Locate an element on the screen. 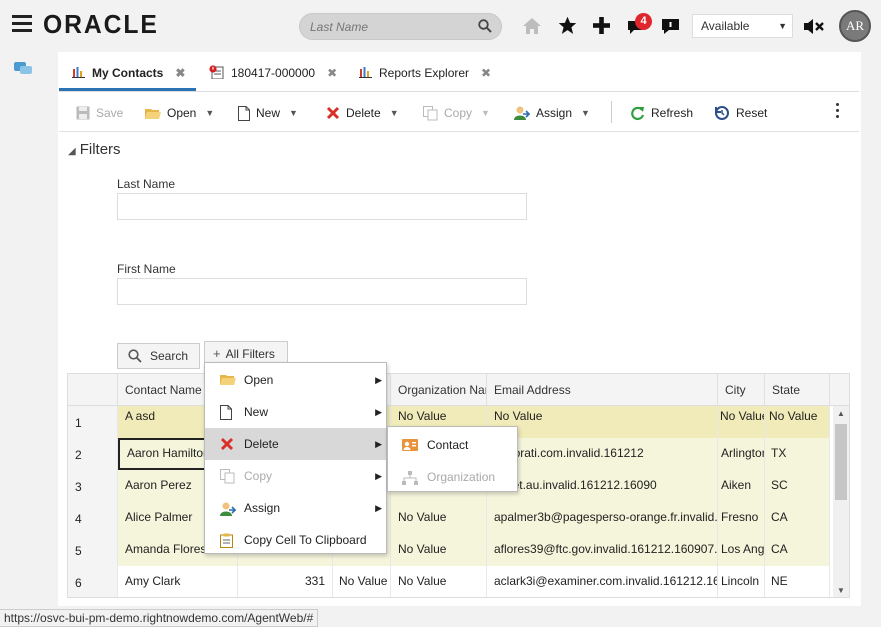 The width and height of the screenshot is (881, 627). cell-state: SC is located at coordinates (797, 486).